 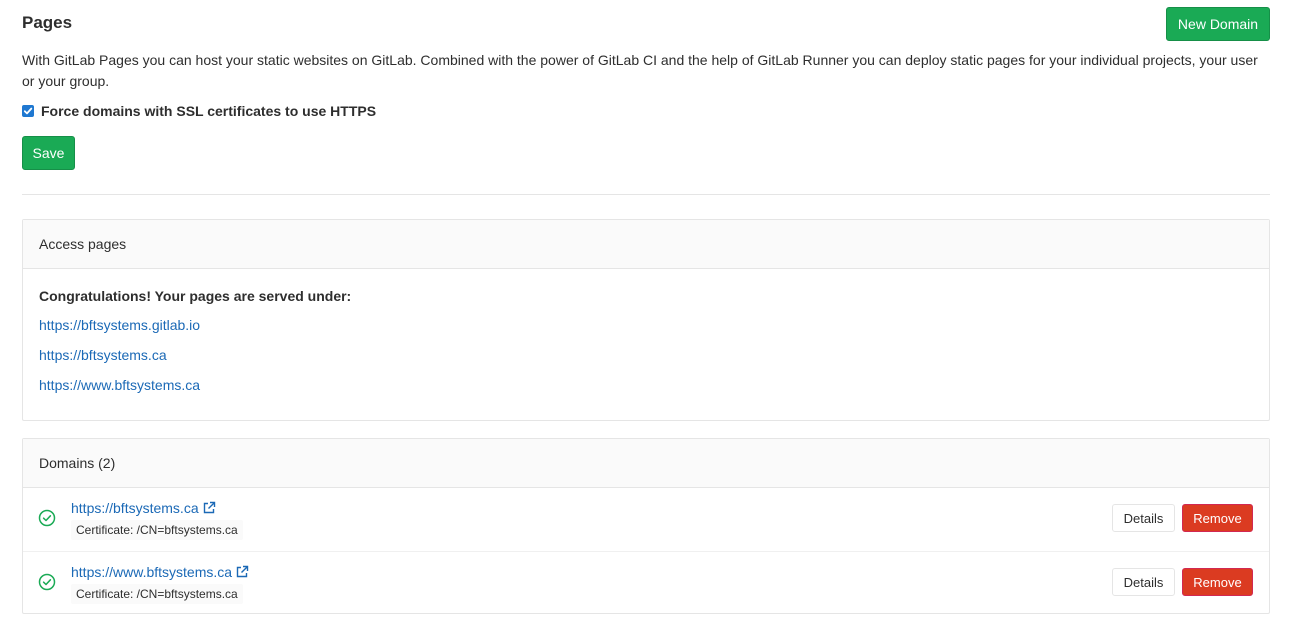 What do you see at coordinates (103, 355) in the screenshot?
I see `access-link-bftsystems: https://bftsystems.ca` at bounding box center [103, 355].